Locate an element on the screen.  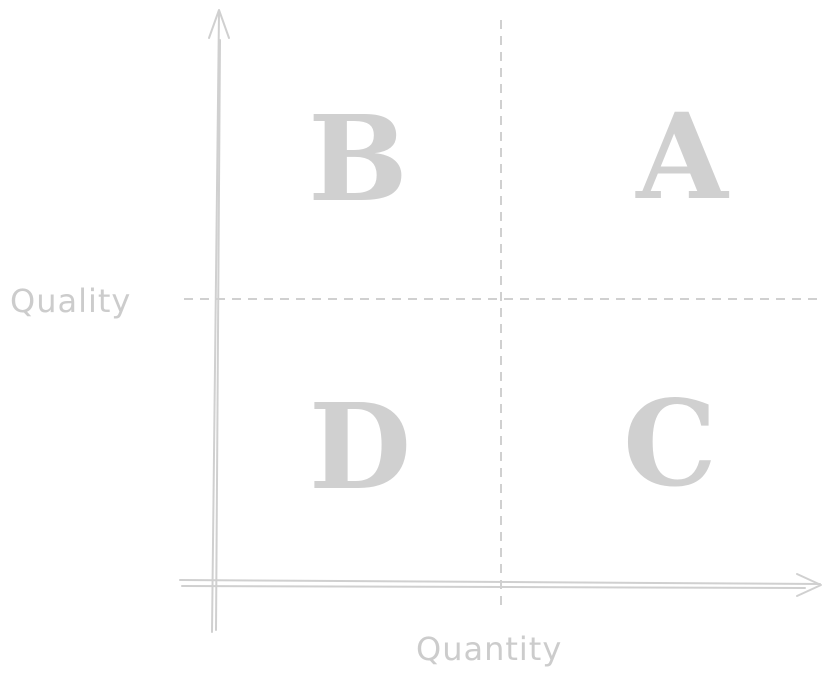
x-axis-line-secondary is located at coordinates (493, 587).